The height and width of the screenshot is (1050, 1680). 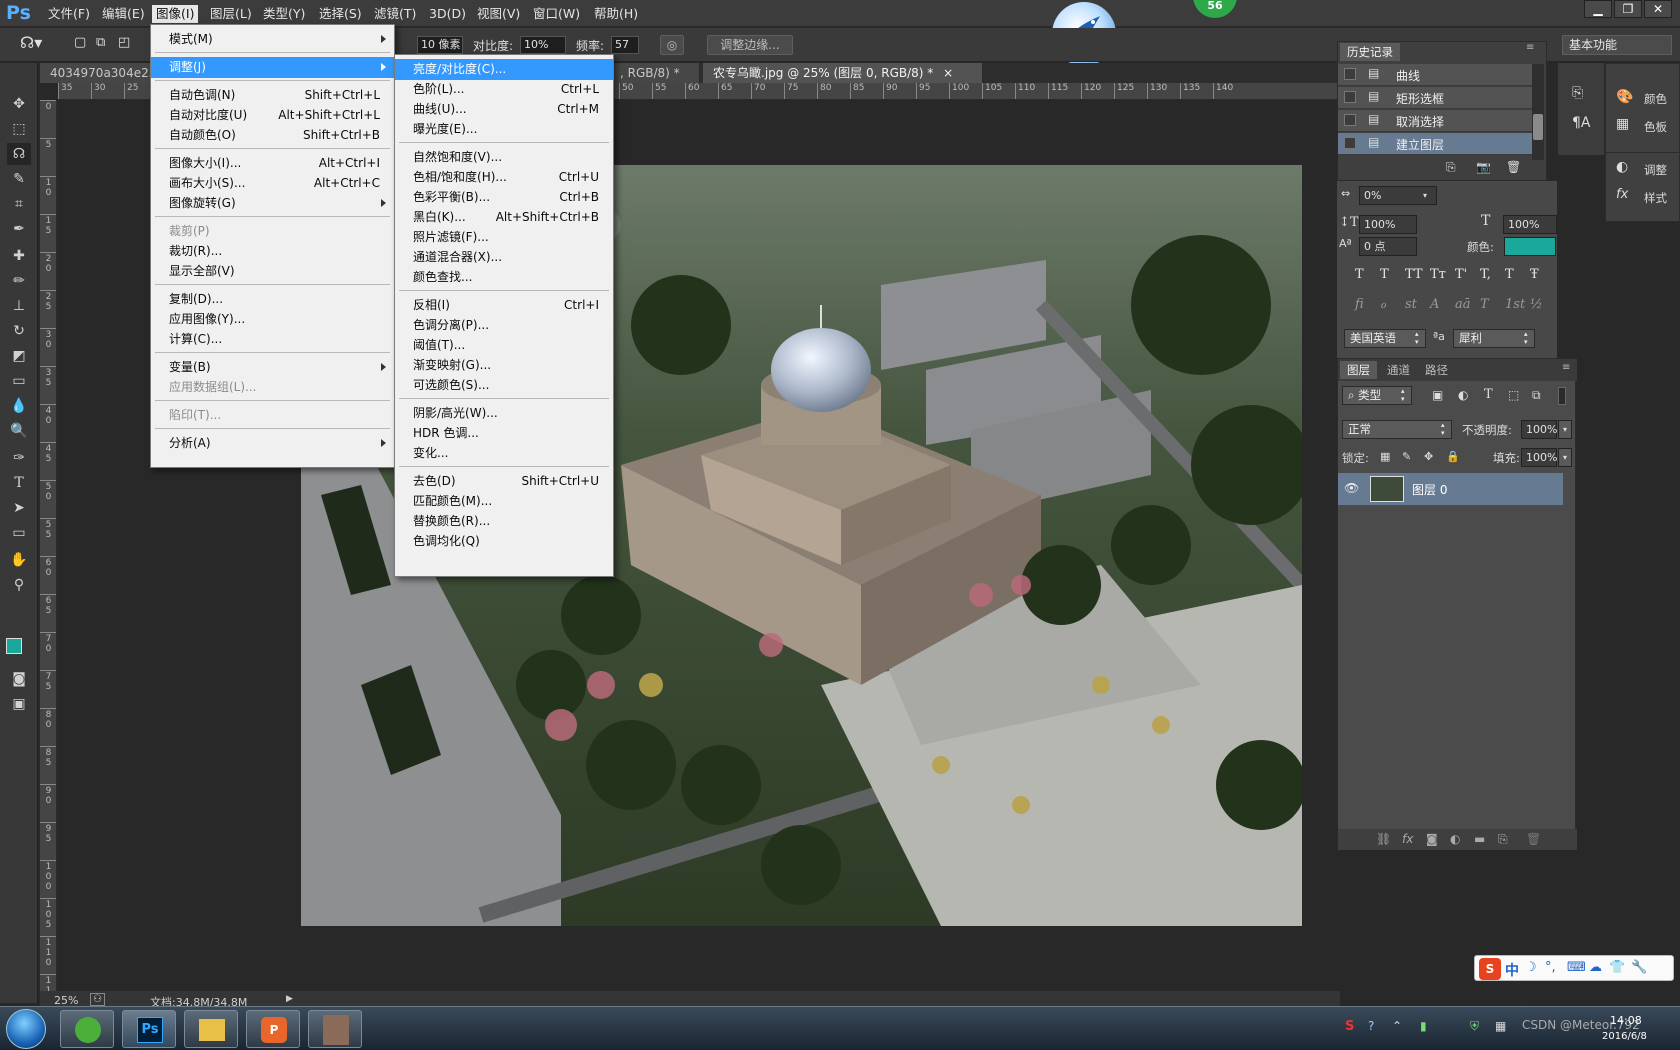 What do you see at coordinates (272, 163) in the screenshot?
I see `image-menu-item: 图像大小(I)... Alt+Ctrl+I` at bounding box center [272, 163].